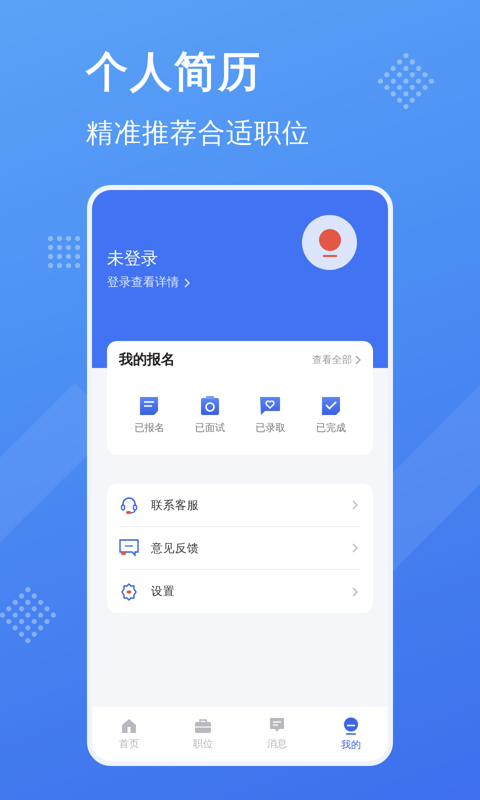 The image size is (480, 800). Describe the element at coordinates (240, 548) in the screenshot. I see `menu-item: 意见反馈` at that location.